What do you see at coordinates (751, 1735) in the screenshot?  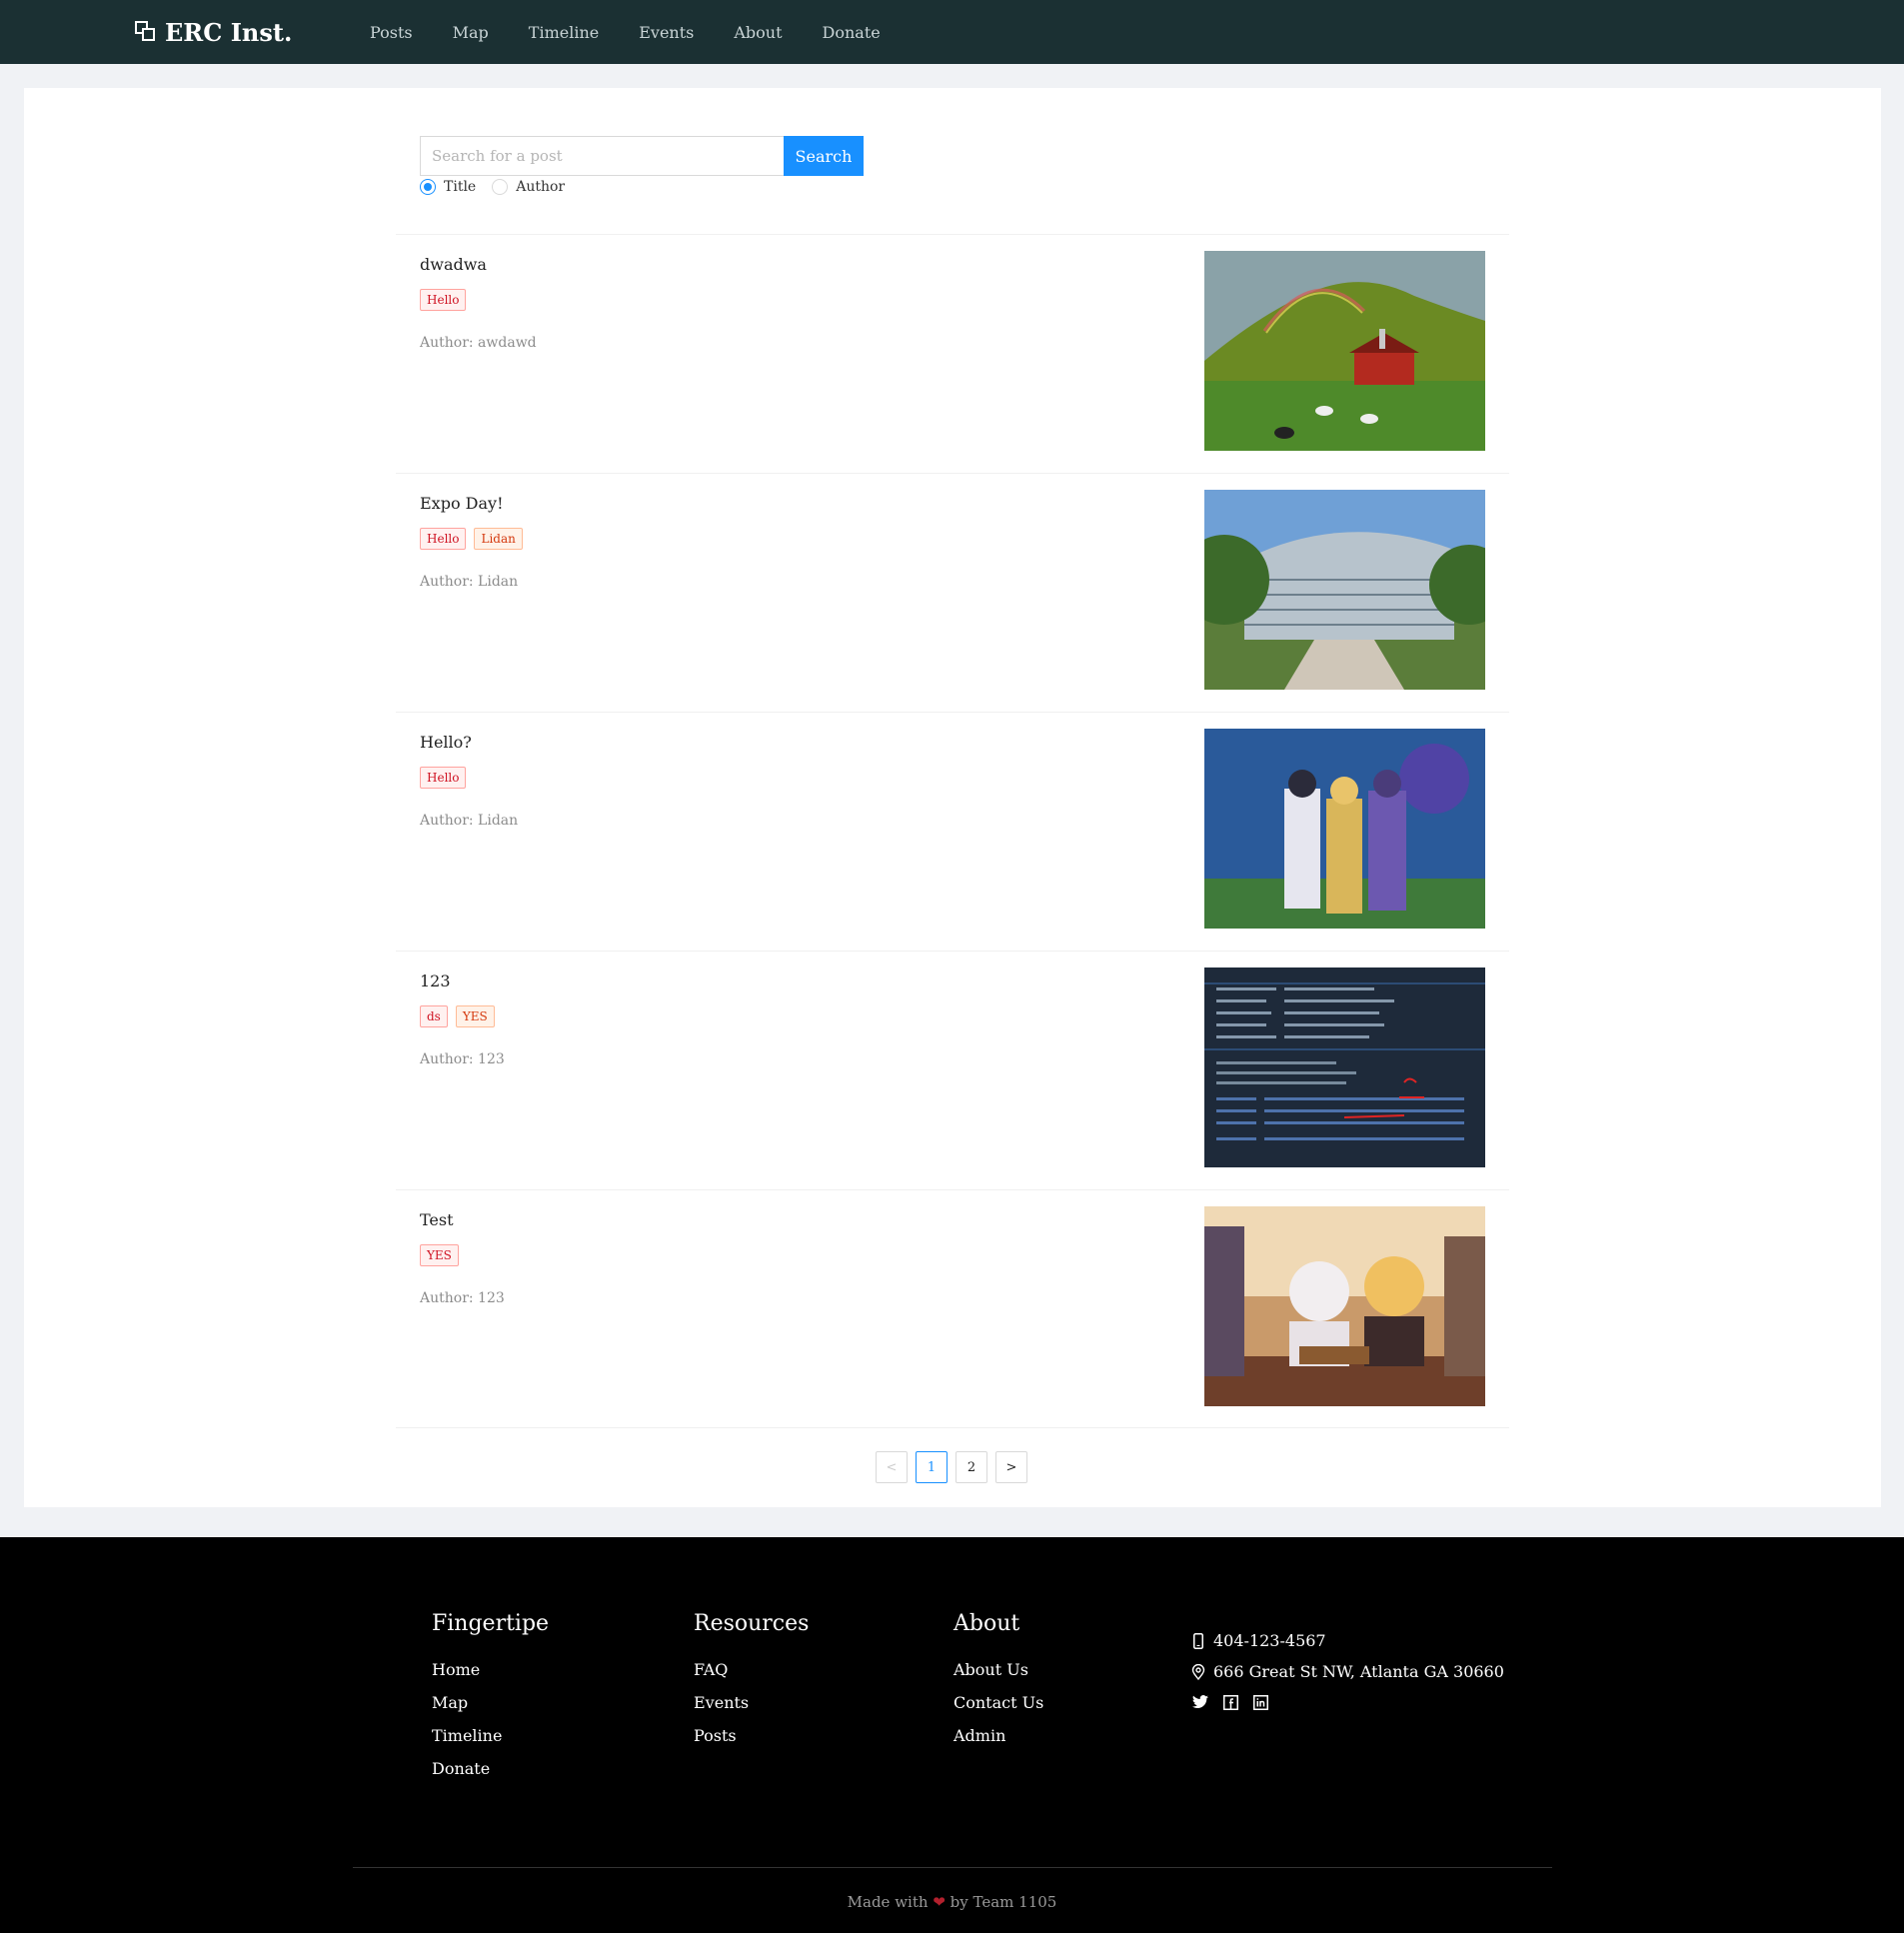 I see `footer-link-posts: Posts` at bounding box center [751, 1735].